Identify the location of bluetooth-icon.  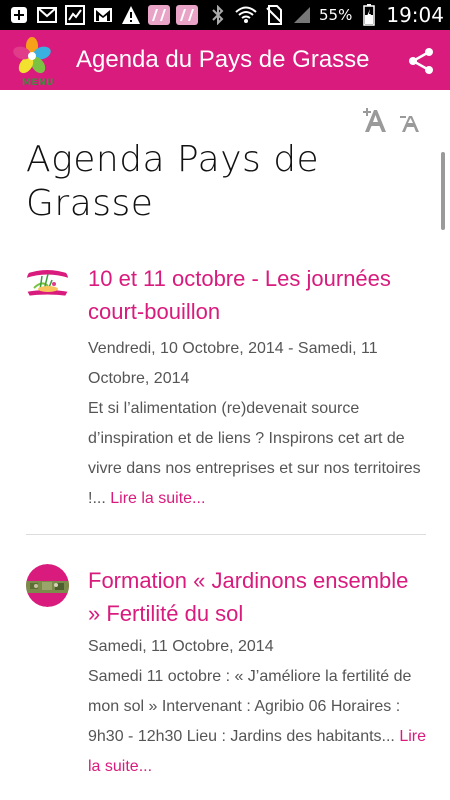
(218, 15).